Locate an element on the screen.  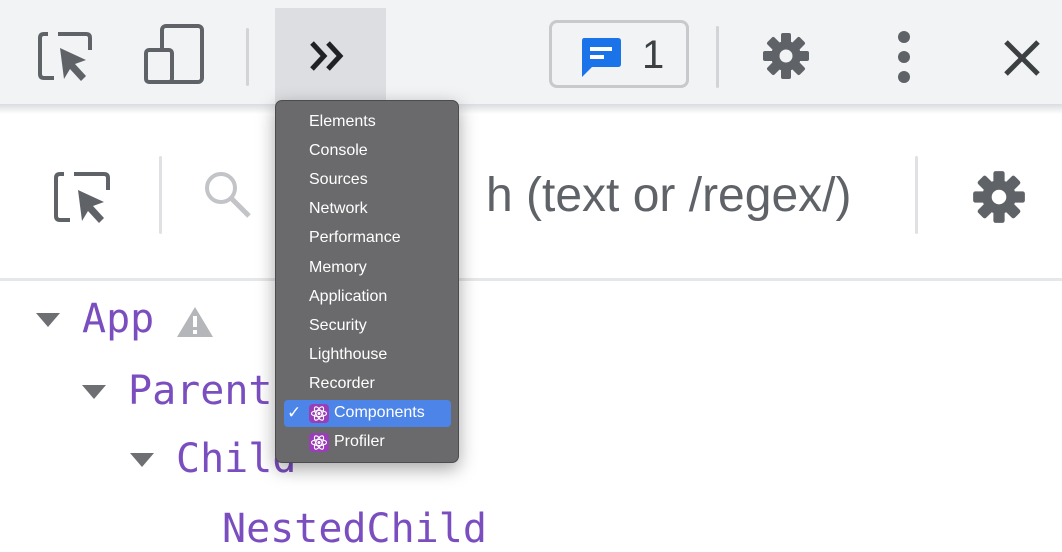
tree-row-child: Child is located at coordinates (531, 461).